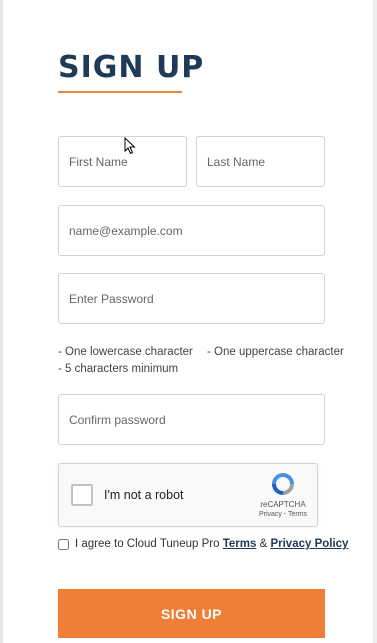  What do you see at coordinates (260, 161) in the screenshot?
I see `last-name-input` at bounding box center [260, 161].